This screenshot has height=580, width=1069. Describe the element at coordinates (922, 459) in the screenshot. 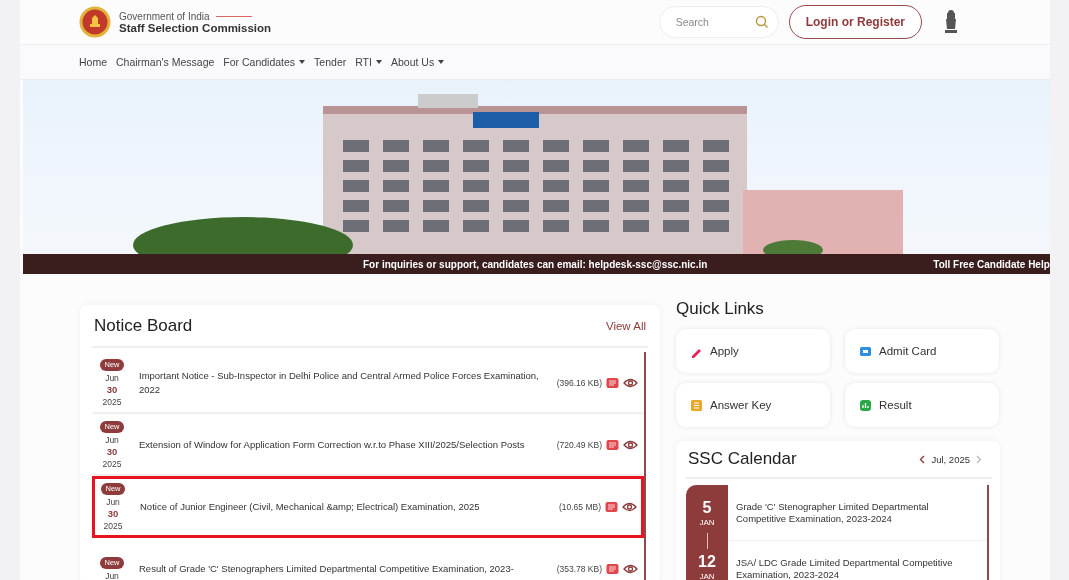

I see `chevron-left-icon` at that location.